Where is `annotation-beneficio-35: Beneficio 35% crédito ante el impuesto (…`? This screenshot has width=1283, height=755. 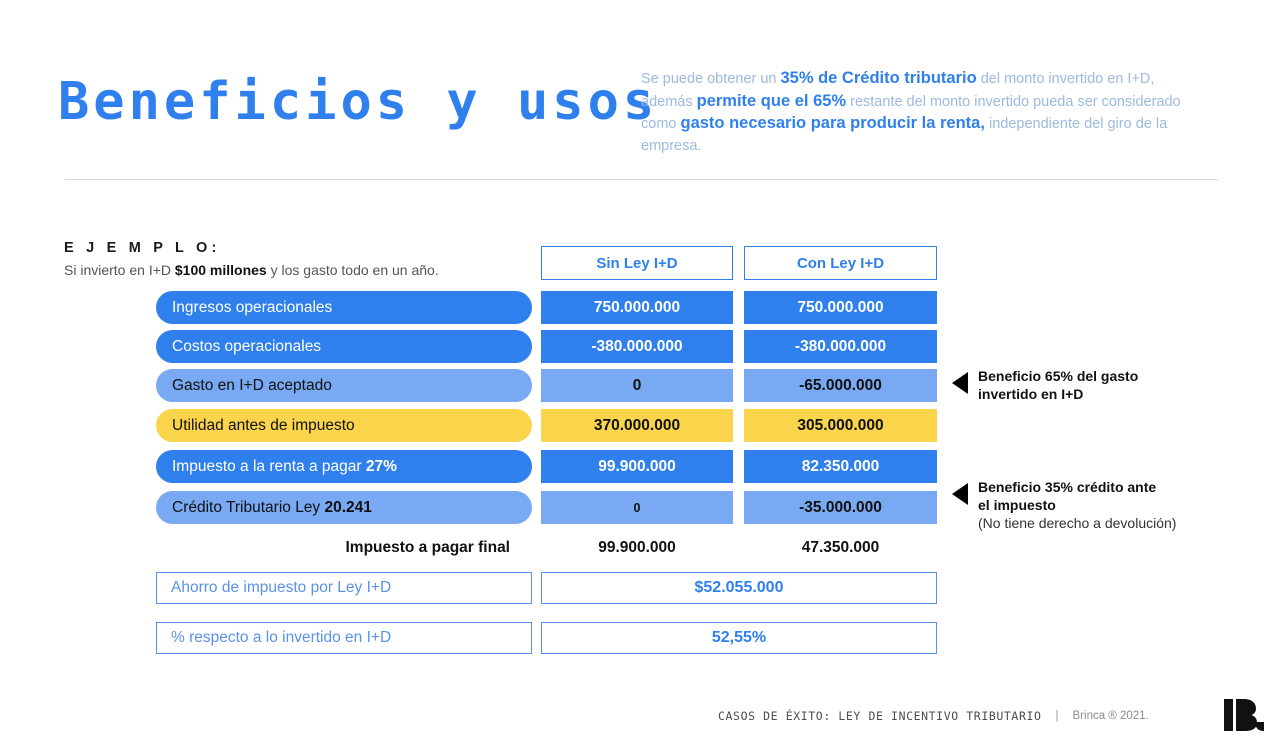 annotation-beneficio-35: Beneficio 35% crédito ante el impuesto (… is located at coordinates (1064, 505).